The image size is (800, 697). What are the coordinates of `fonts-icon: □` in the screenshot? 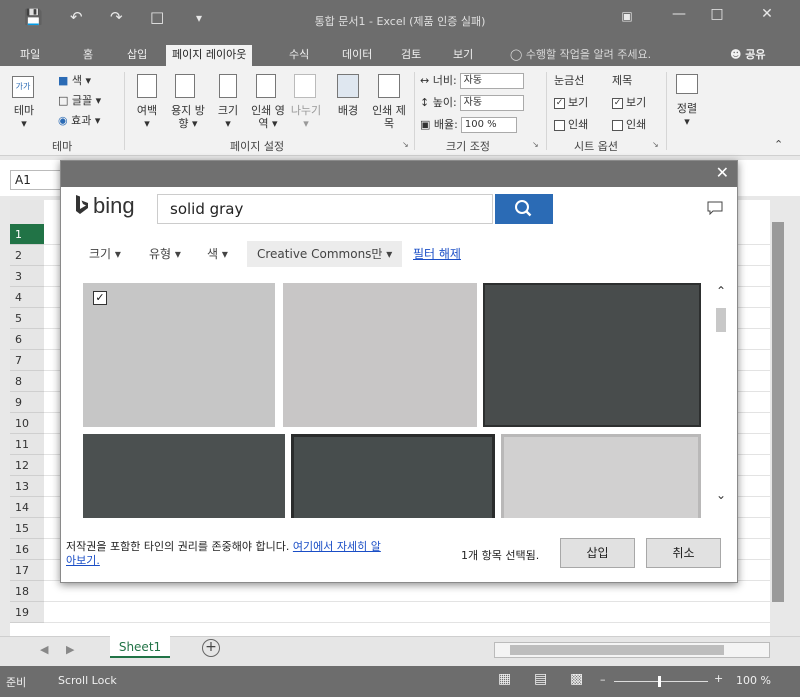 It's located at (63, 100).